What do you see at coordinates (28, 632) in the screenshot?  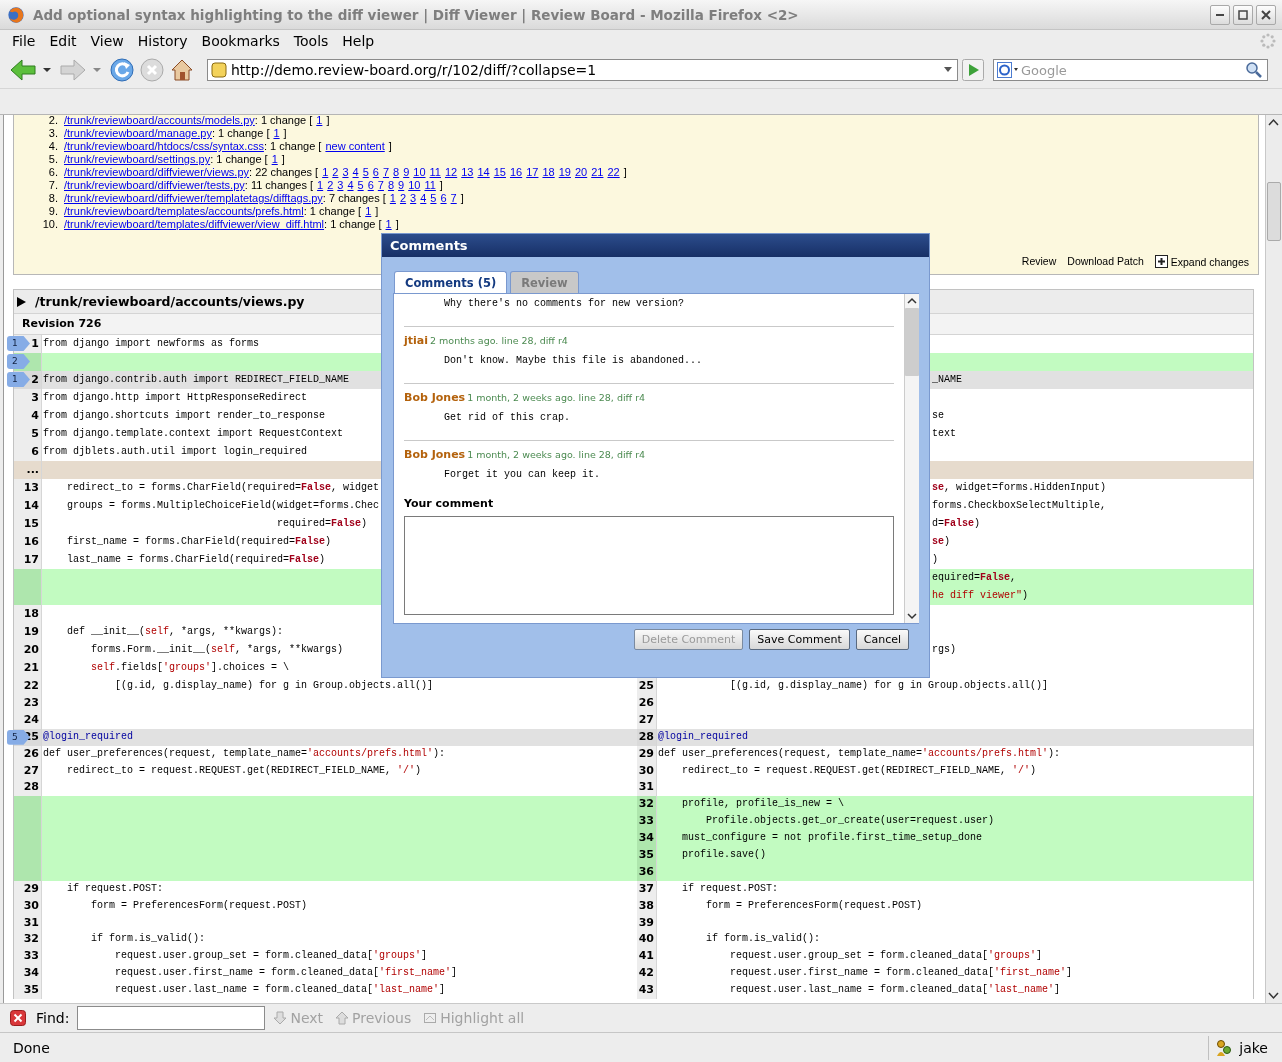 I see `line-number: 19` at bounding box center [28, 632].